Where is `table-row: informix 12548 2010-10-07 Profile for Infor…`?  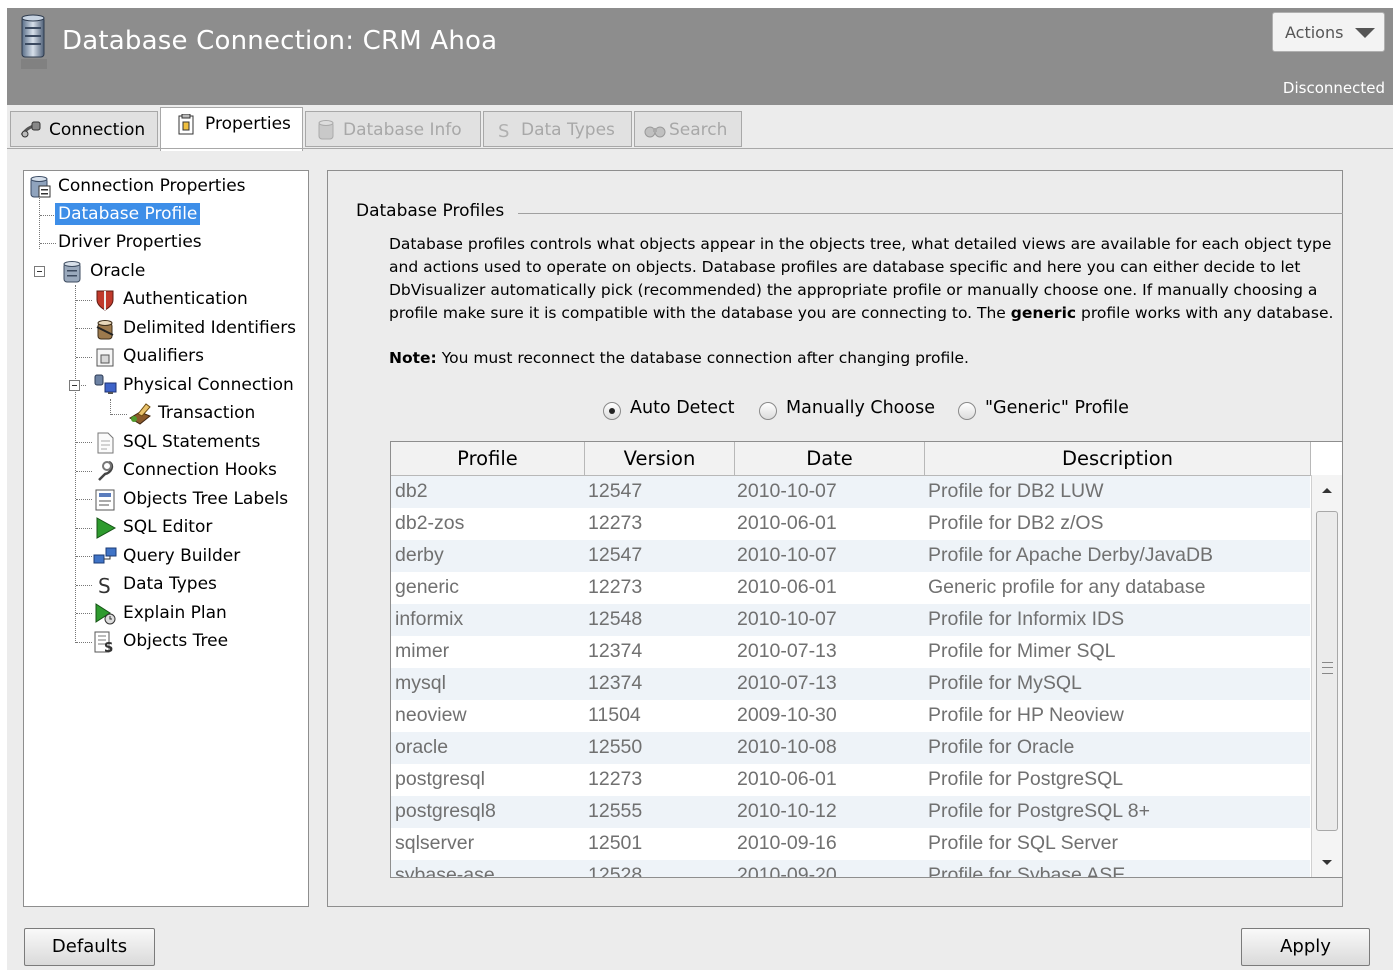
table-row: informix 12548 2010-10-07 Profile for Infor… is located at coordinates (850, 620).